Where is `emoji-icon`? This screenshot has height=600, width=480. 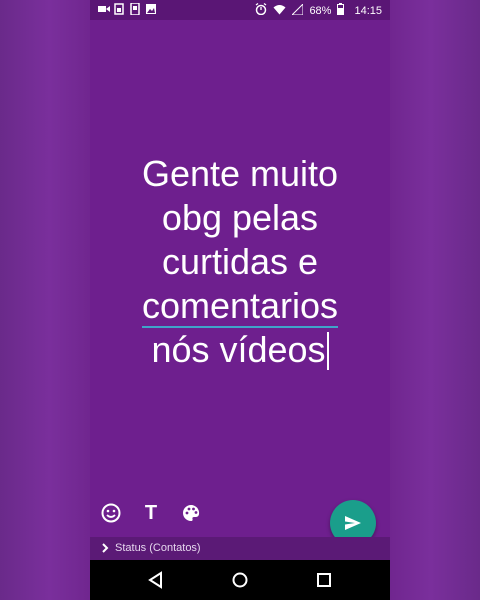
emoji-icon is located at coordinates (111, 513).